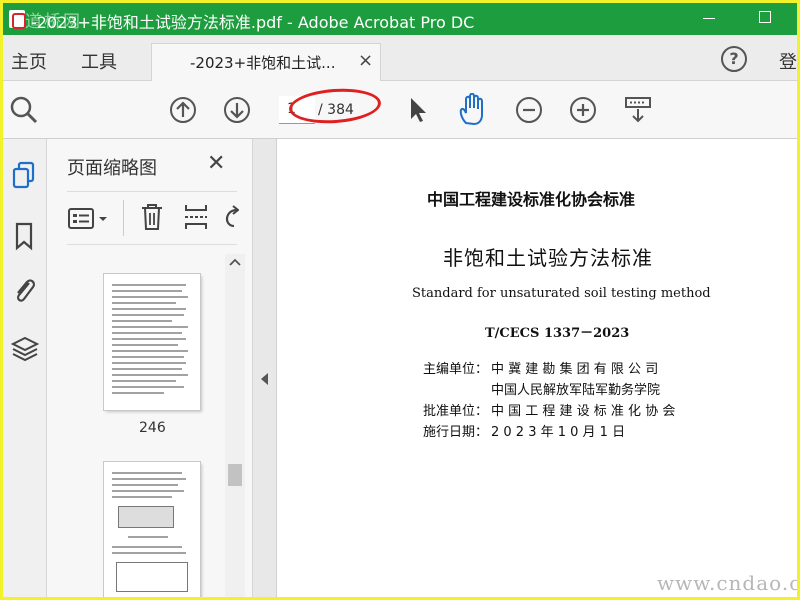 This screenshot has height=600, width=800. Describe the element at coordinates (237, 110) in the screenshot. I see `page-down-icon` at that location.